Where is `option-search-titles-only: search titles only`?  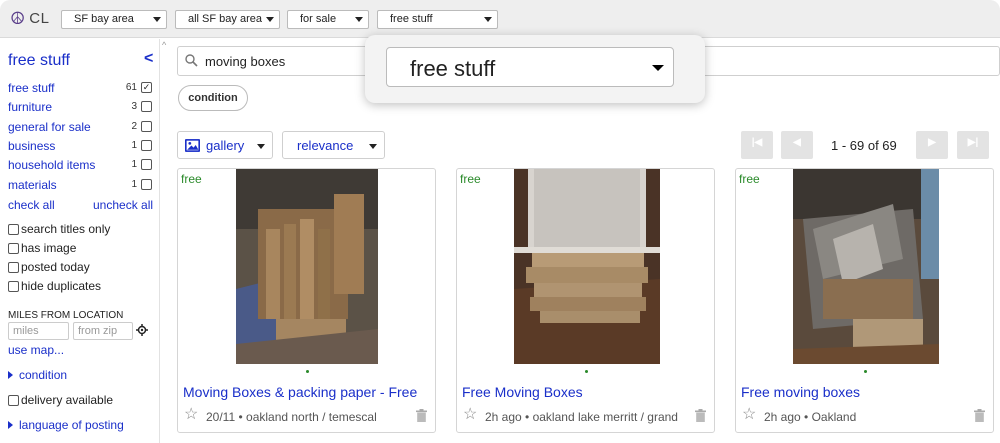
option-search-titles-only: search titles only is located at coordinates (59, 229).